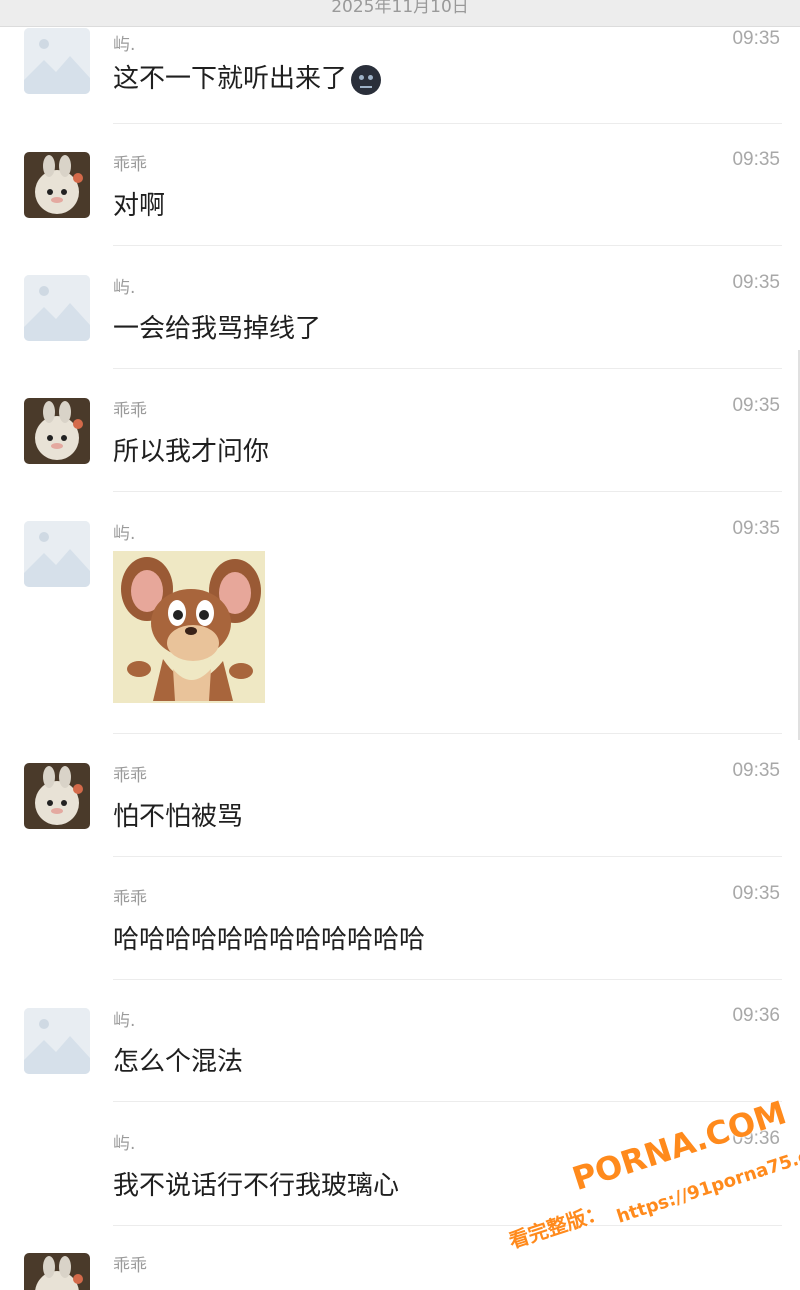 The height and width of the screenshot is (1290, 800). What do you see at coordinates (400, 431) in the screenshot?
I see `chat-message: 乖乖 09:35 所以我才问你` at bounding box center [400, 431].